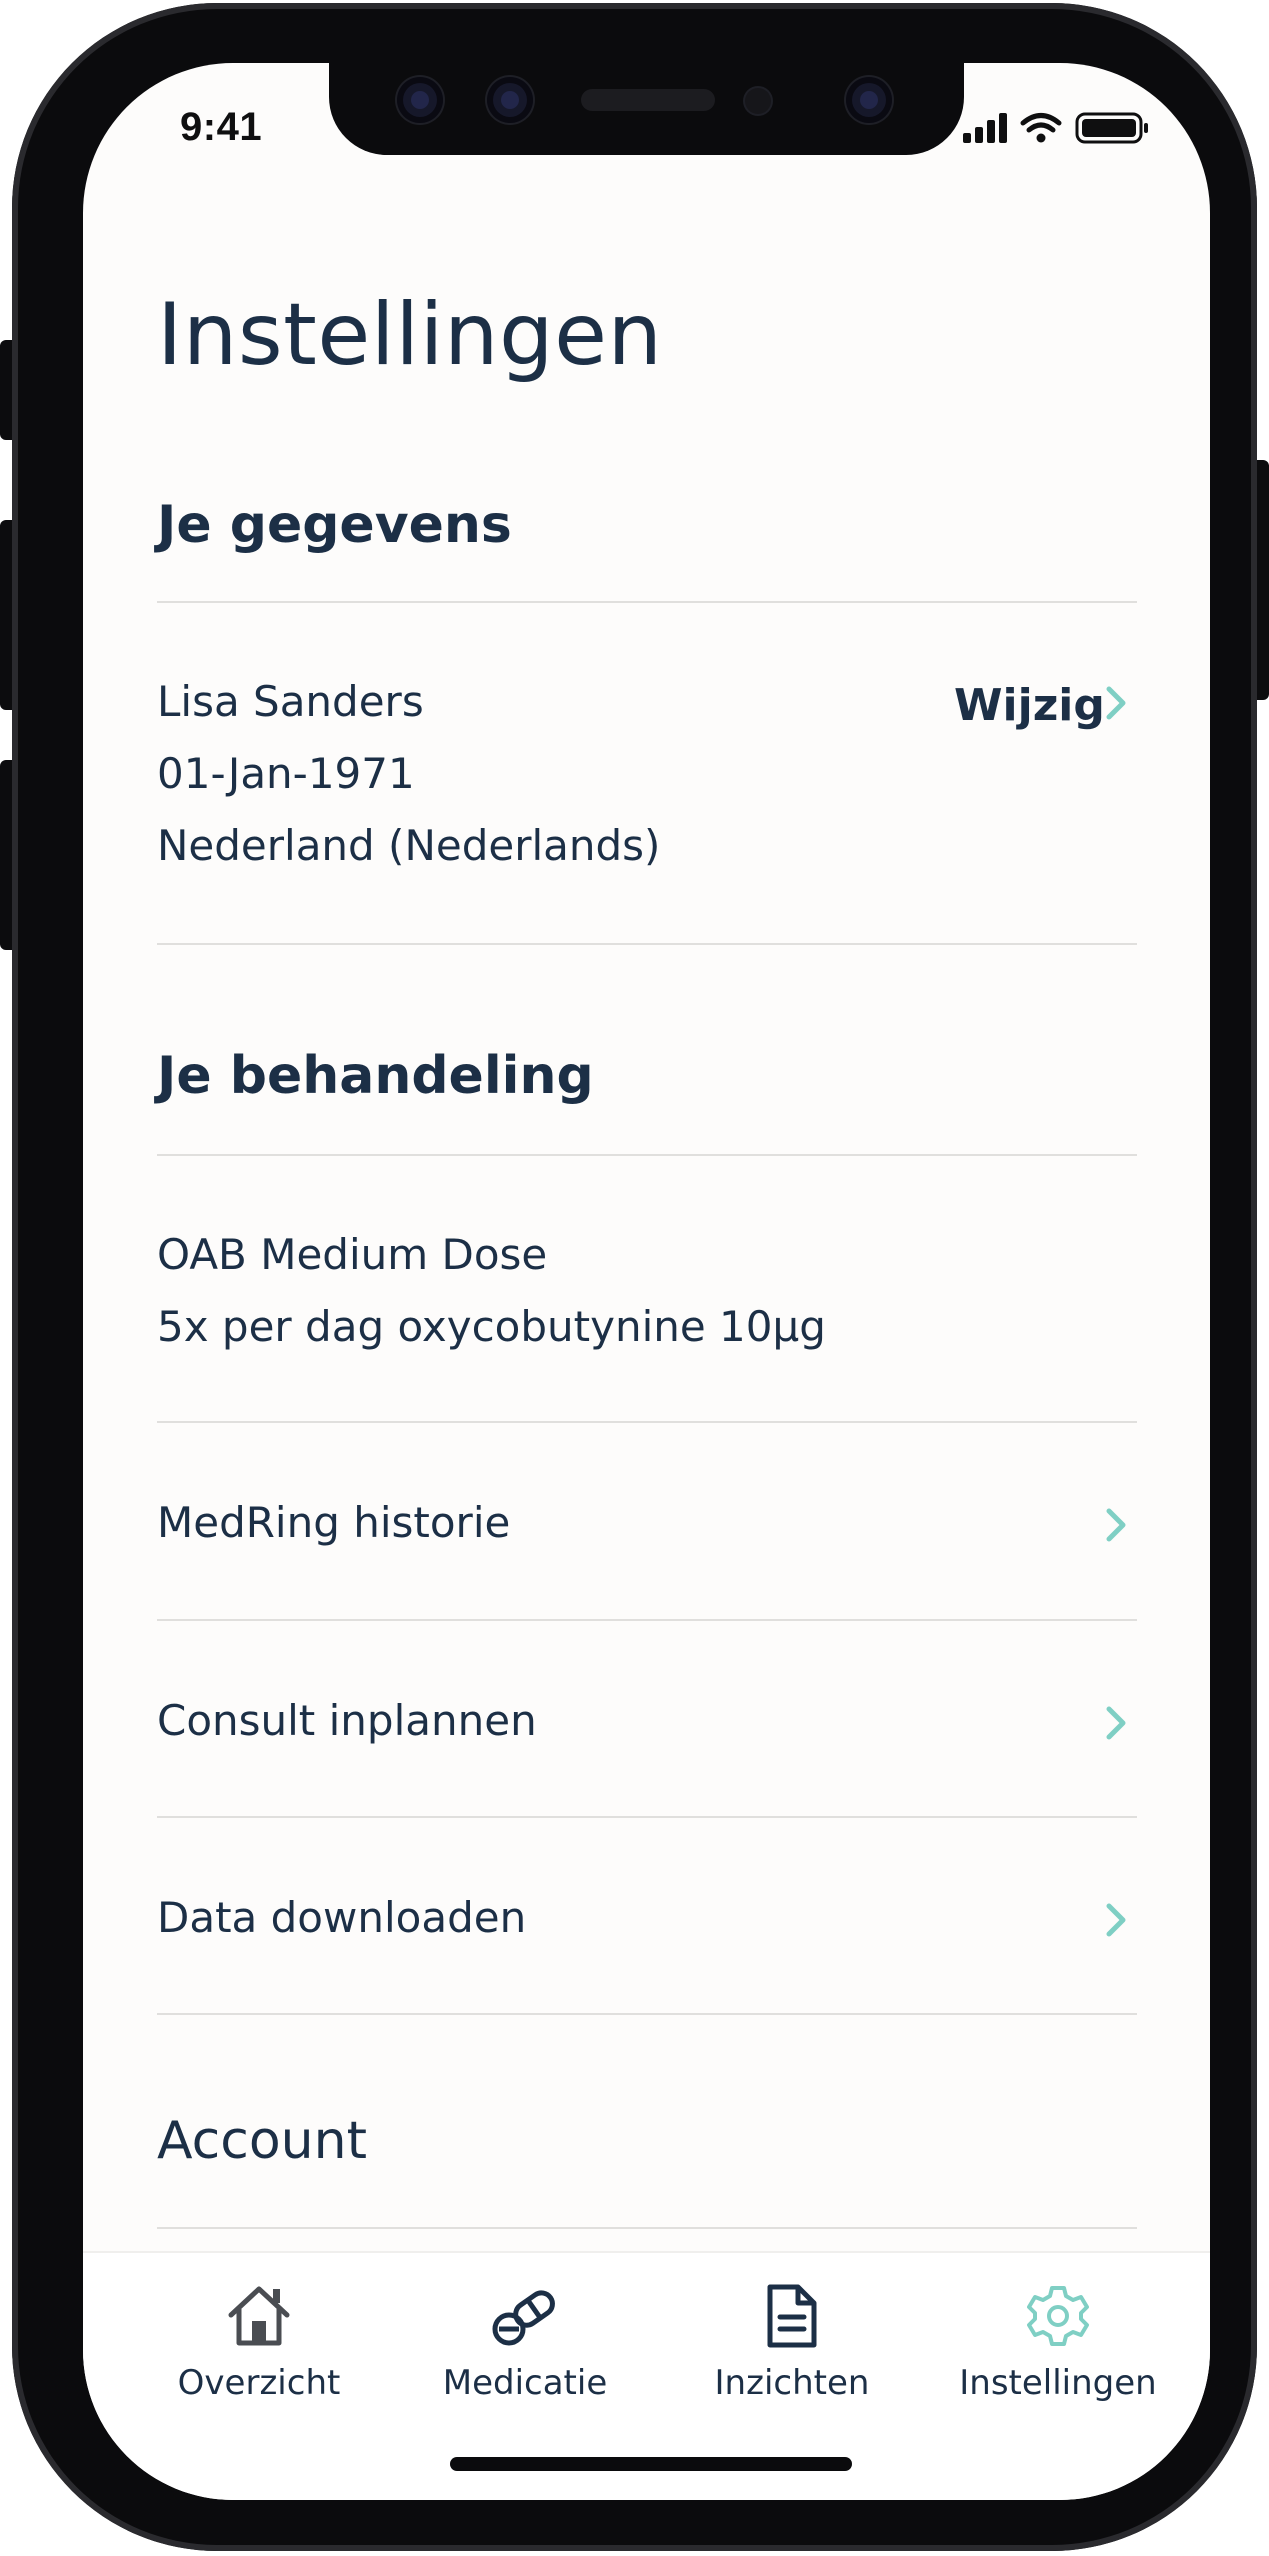 Image resolution: width=1269 pixels, height=2556 pixels. Describe the element at coordinates (342, 1917) in the screenshot. I see `download-data-label: Data downloaden` at that location.